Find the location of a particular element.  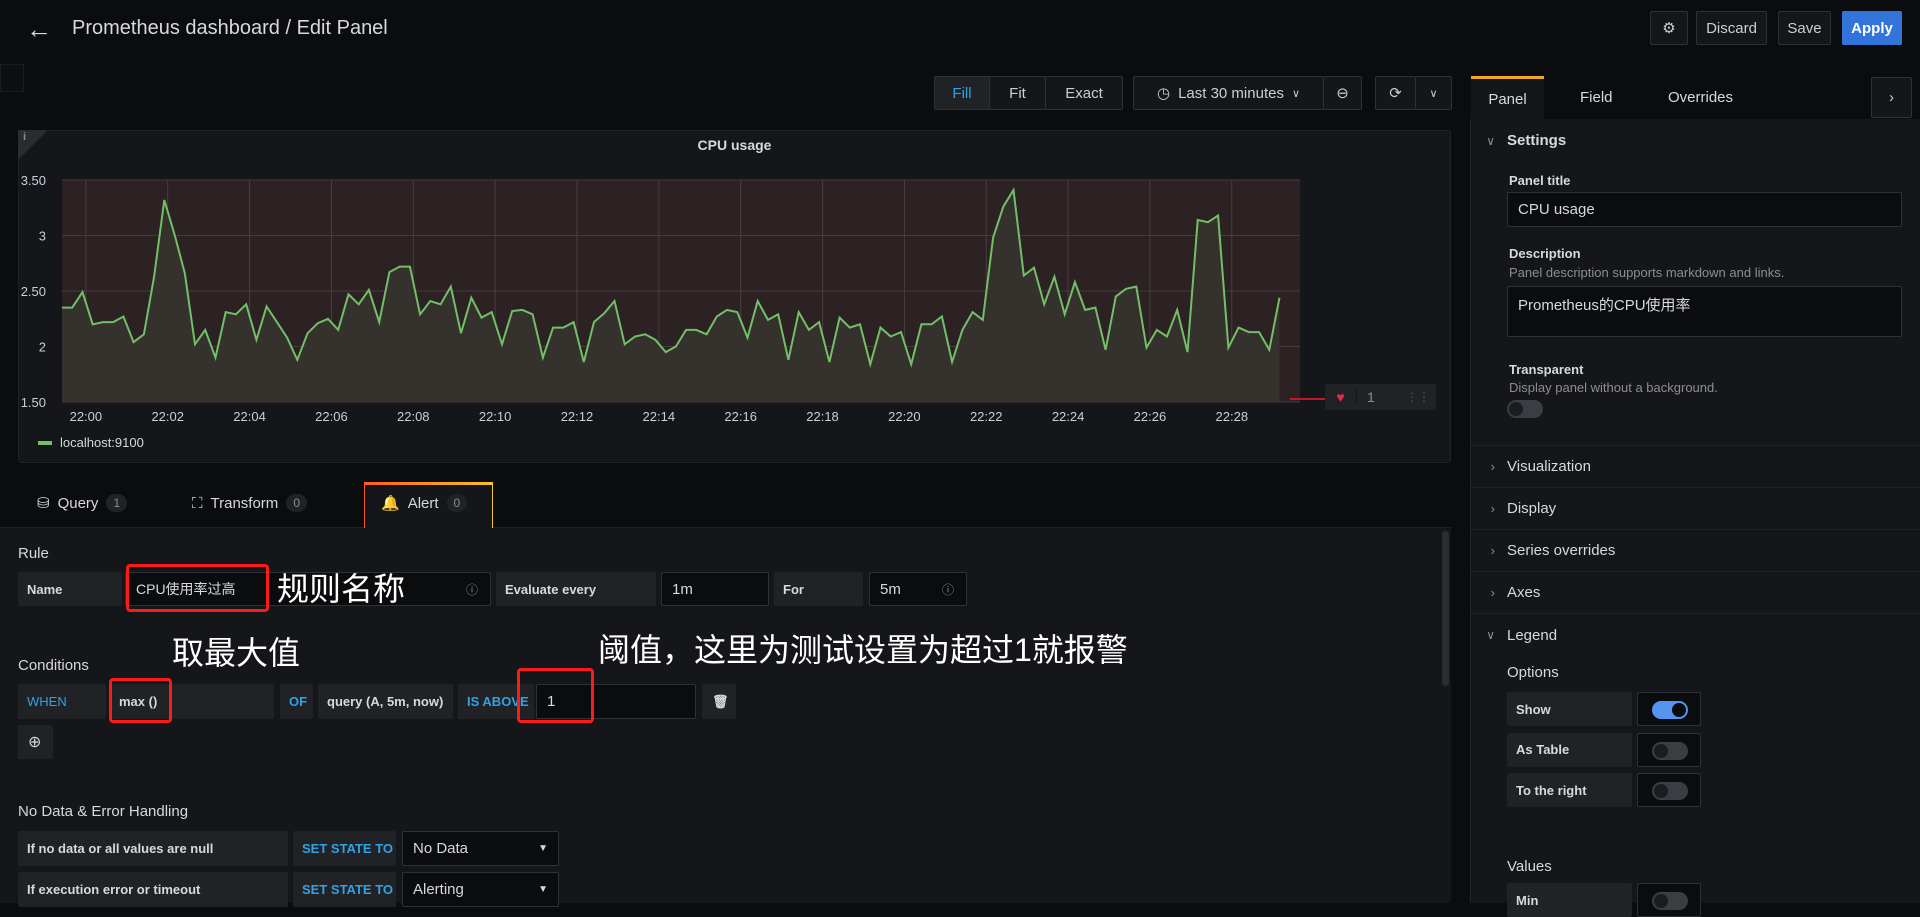

broken-heart-icon: ♥ is located at coordinates (1341, 397).